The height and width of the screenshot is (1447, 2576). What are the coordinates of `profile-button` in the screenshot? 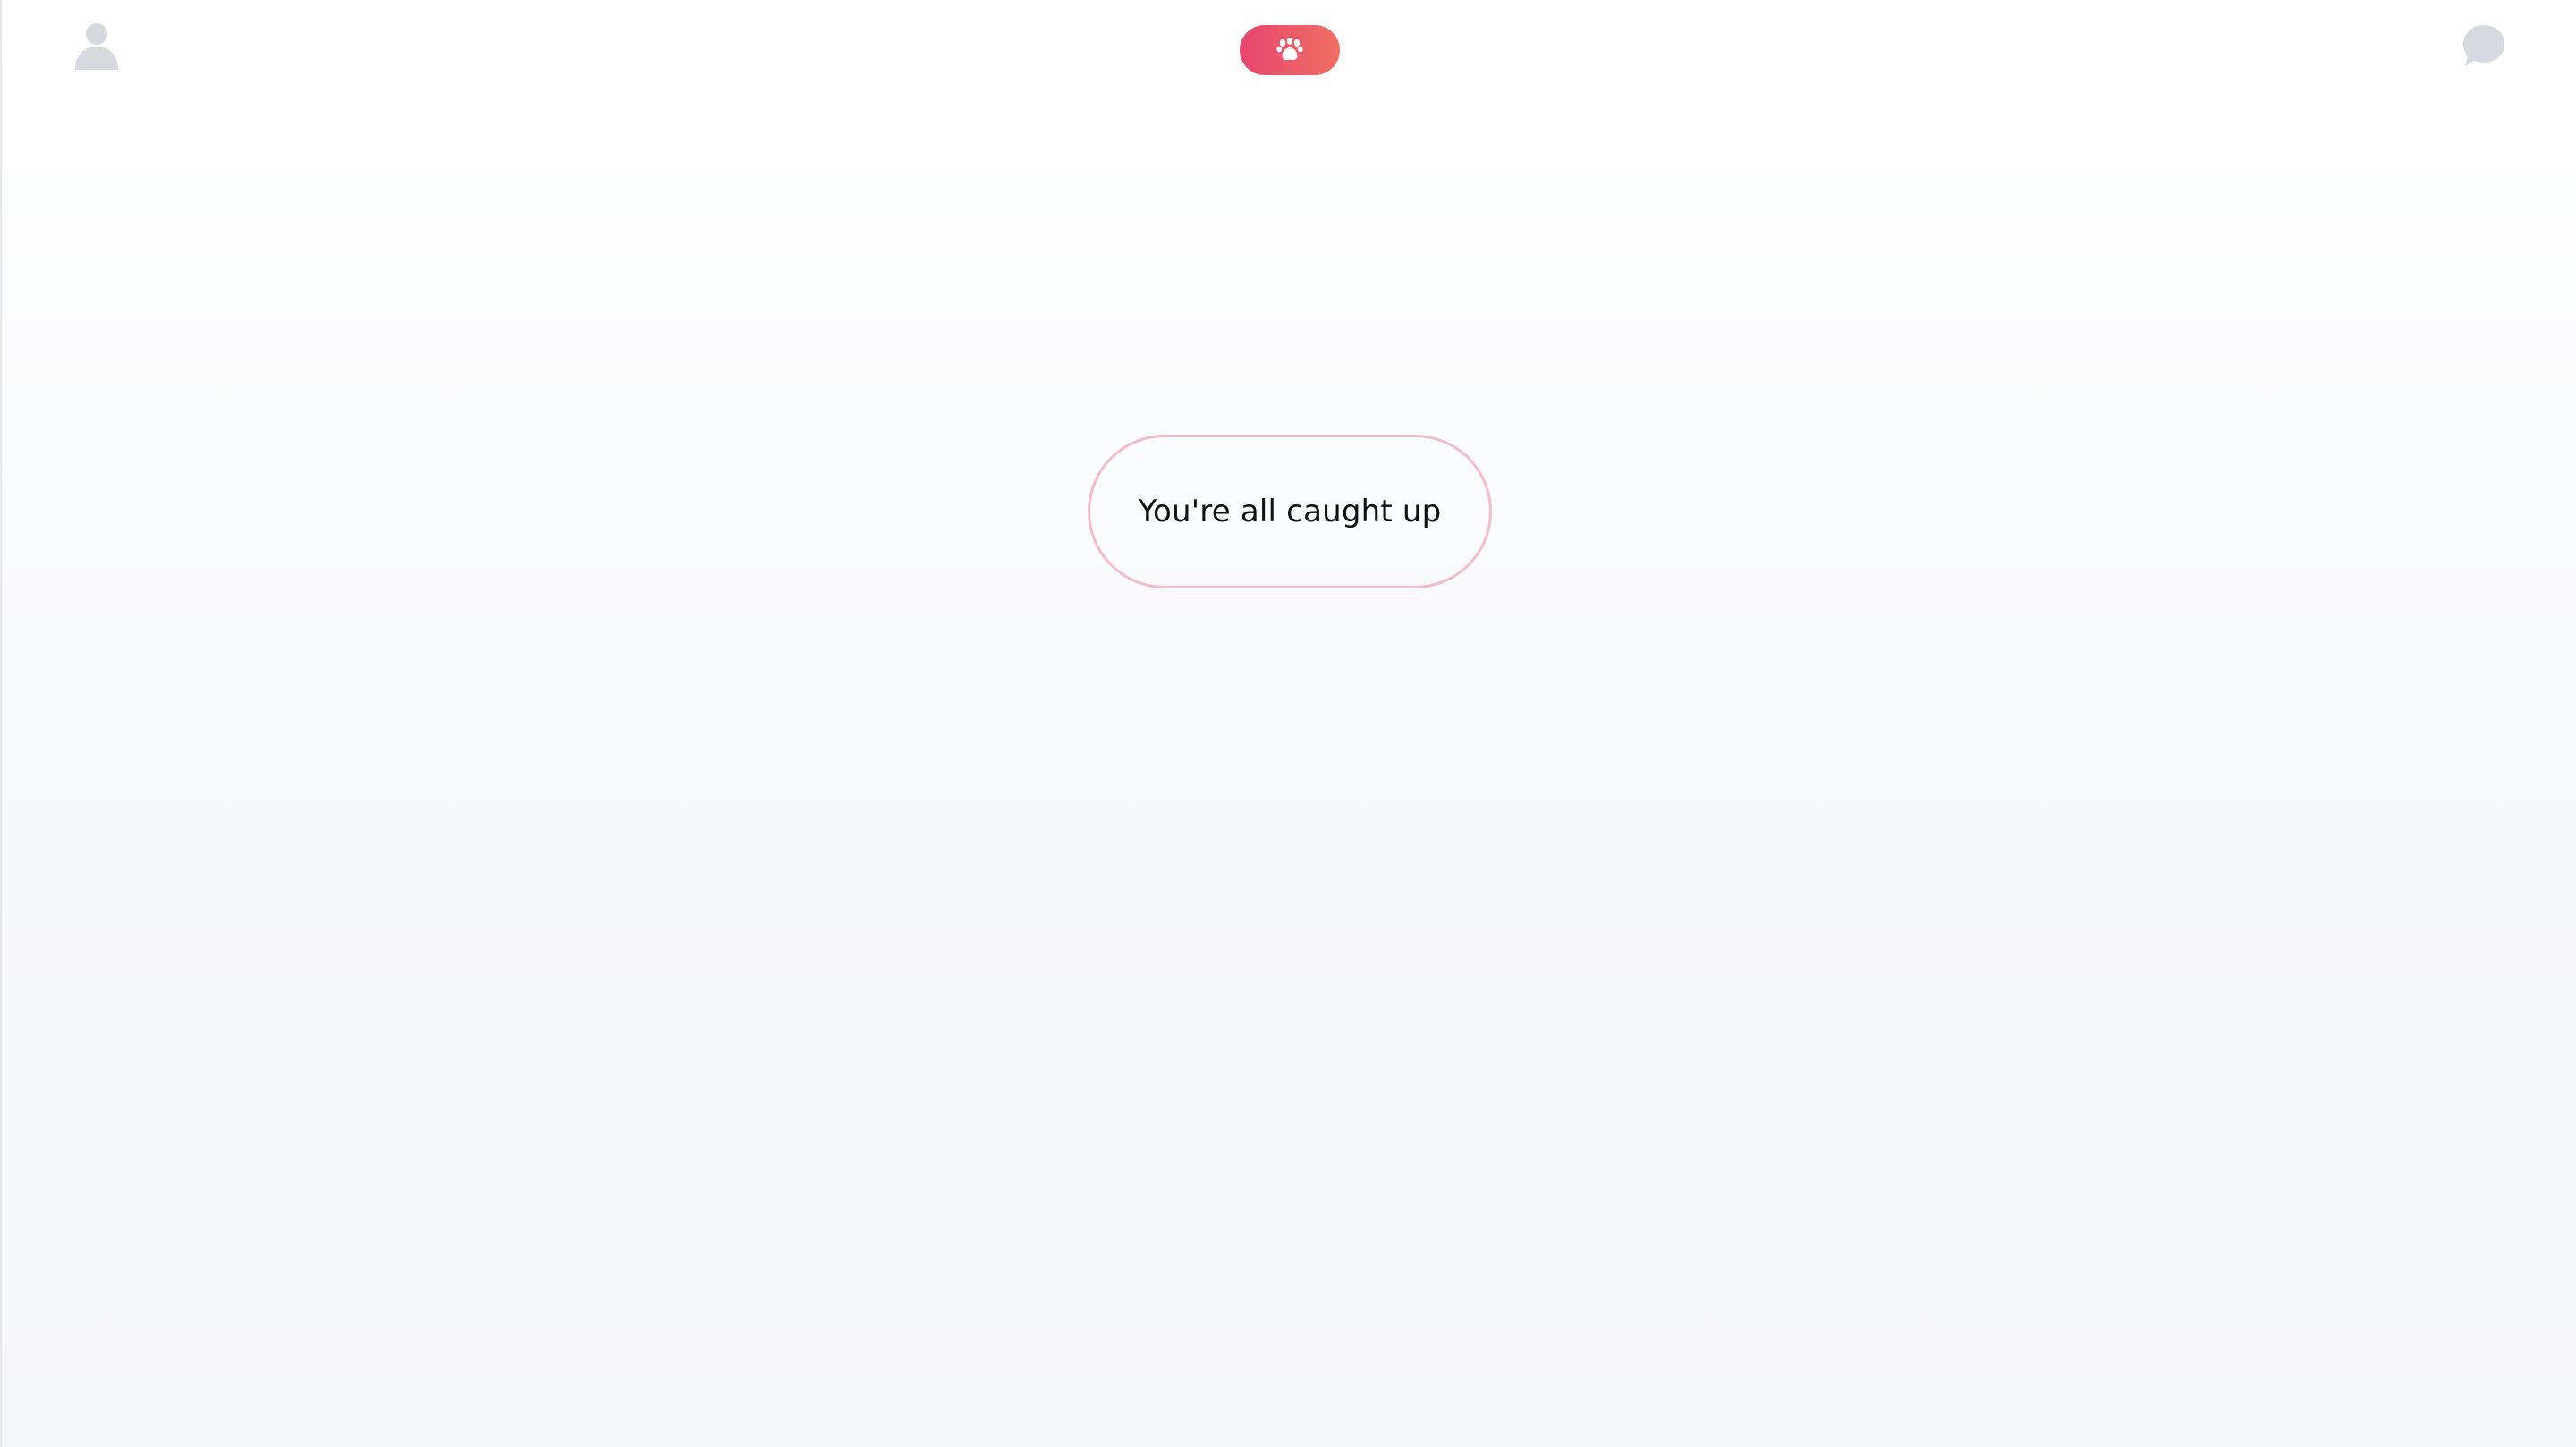 It's located at (96, 46).